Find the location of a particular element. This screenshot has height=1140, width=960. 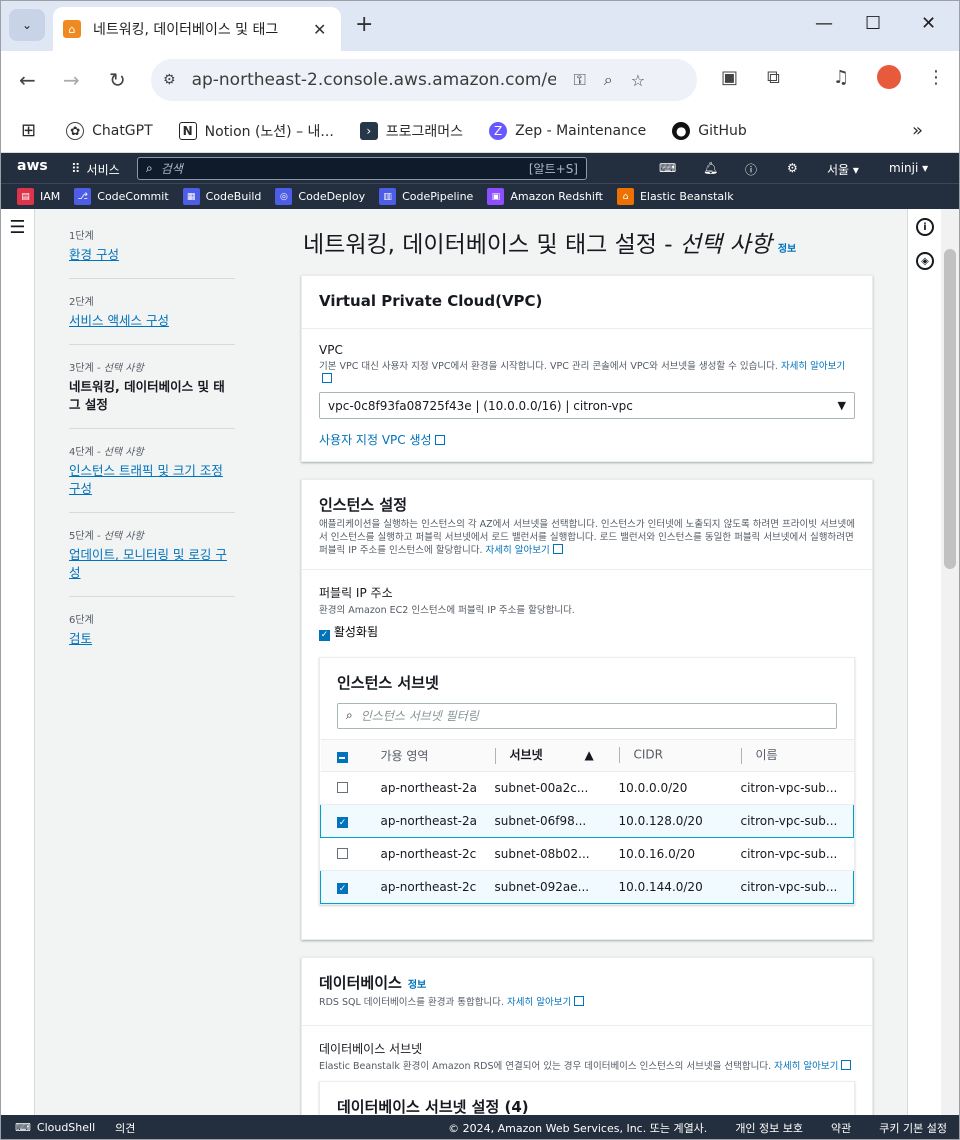

cloudshell-footer-icon: ⌨ is located at coordinates (23, 1127).